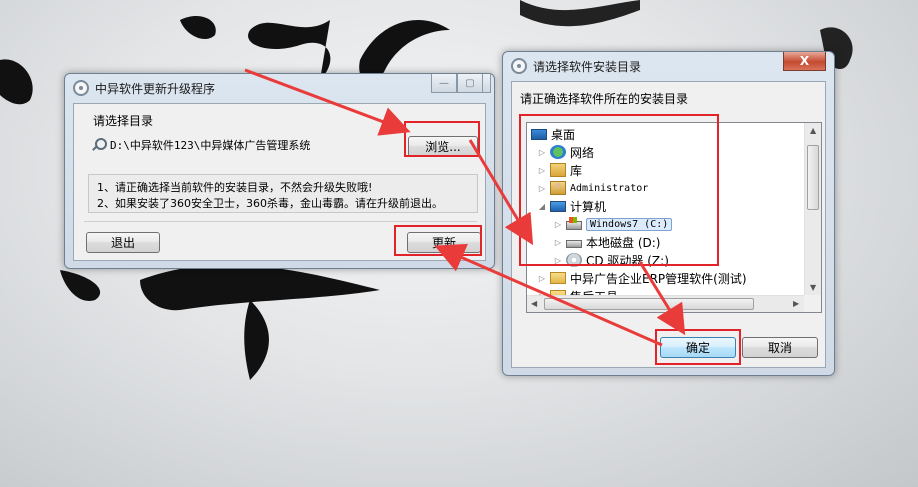  Describe the element at coordinates (235, 187) in the screenshot. I see `note-line: 1、请正确选择当前软件的安装目录，不然会升级失败哦!` at that location.